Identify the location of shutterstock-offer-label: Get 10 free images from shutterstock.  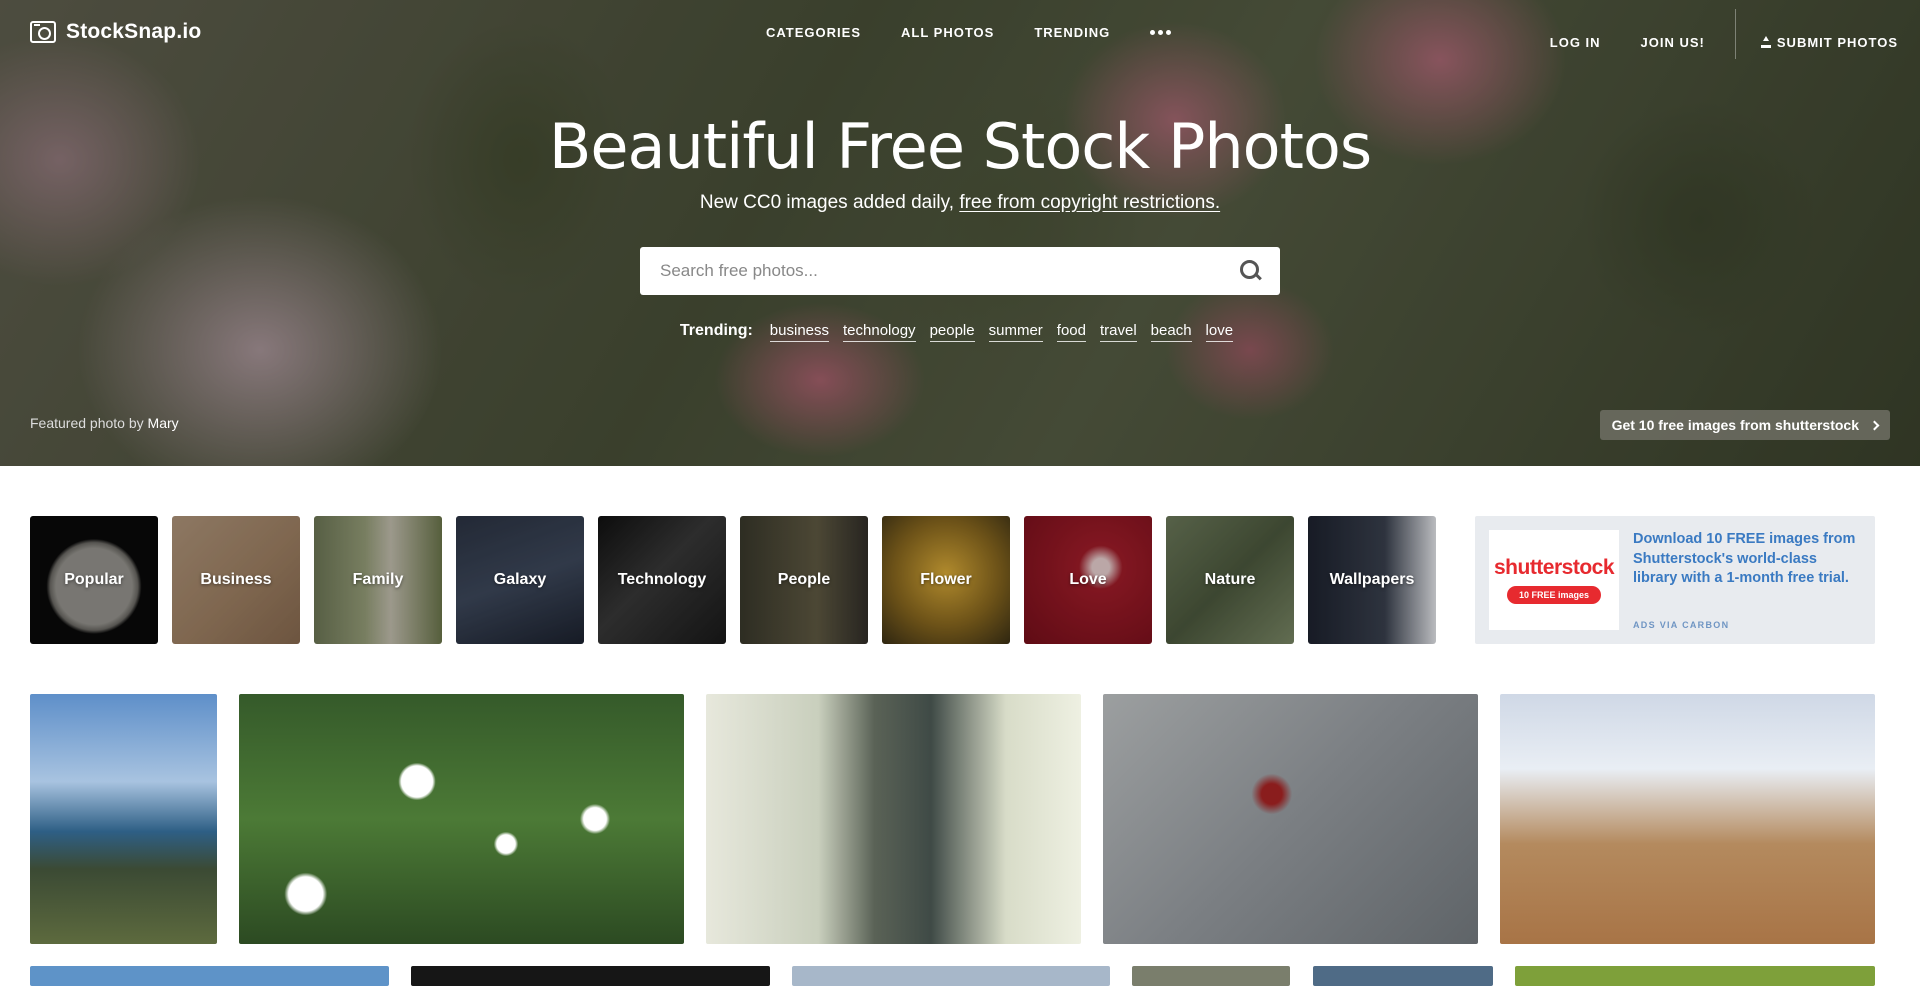
(1735, 425).